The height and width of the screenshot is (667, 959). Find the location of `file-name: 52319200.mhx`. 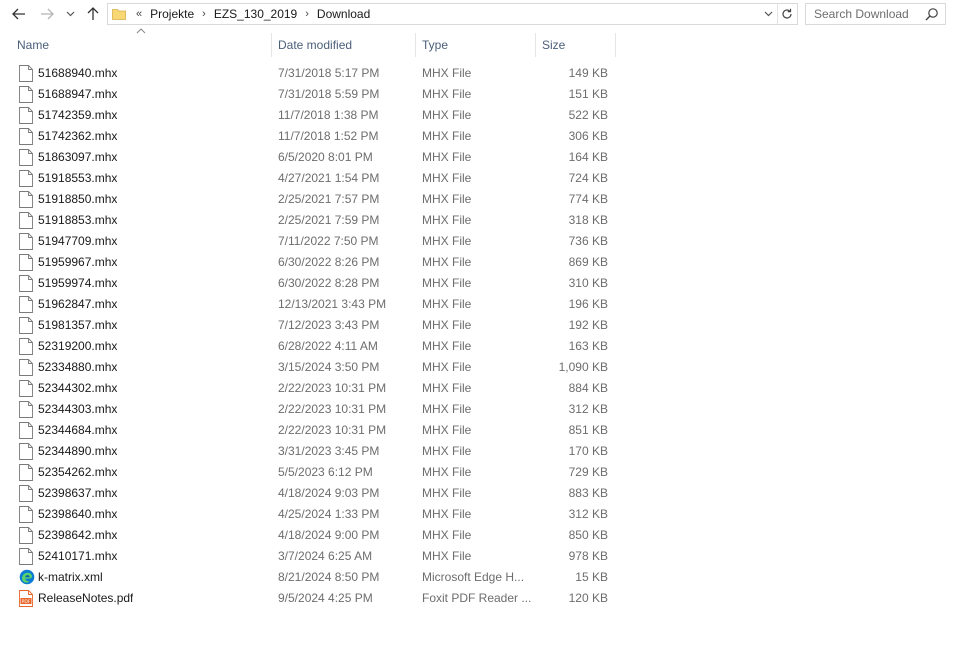

file-name: 52319200.mhx is located at coordinates (77, 346).